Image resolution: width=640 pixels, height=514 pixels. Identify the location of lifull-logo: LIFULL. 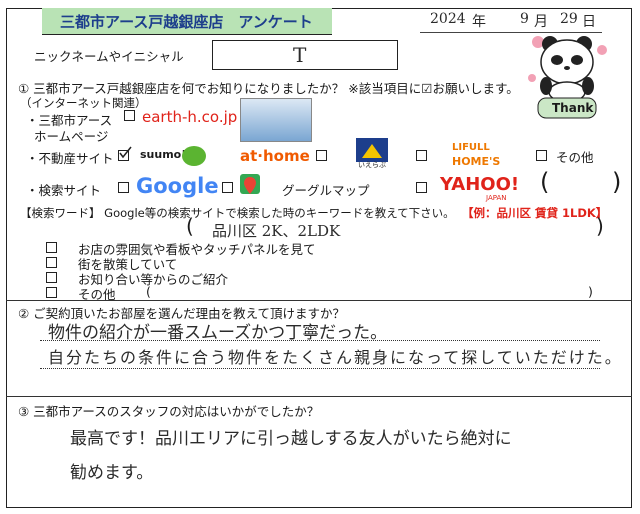
(471, 147).